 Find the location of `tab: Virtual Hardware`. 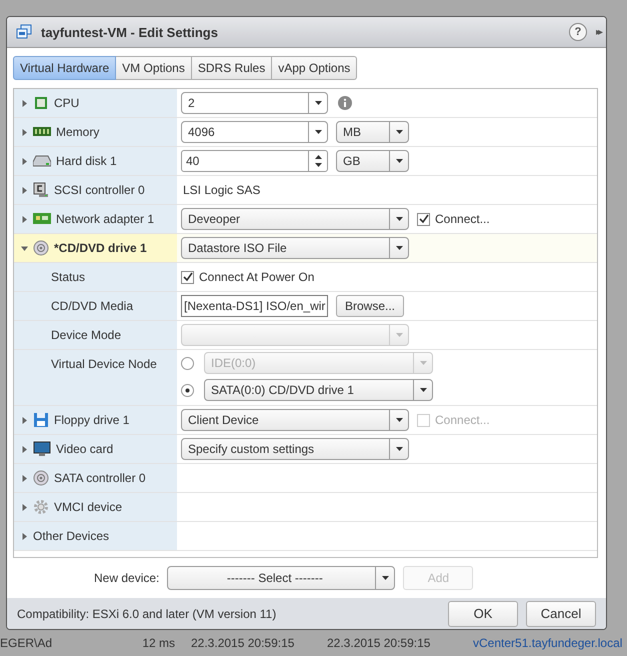

tab: Virtual Hardware is located at coordinates (64, 68).